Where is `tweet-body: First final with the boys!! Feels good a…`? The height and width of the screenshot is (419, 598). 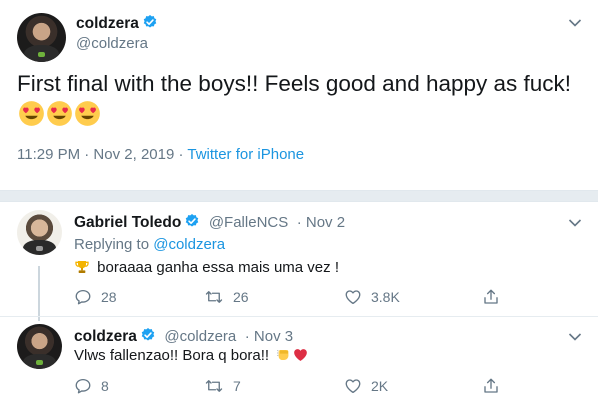
tweet-body: First final with the boys!! Feels good a… is located at coordinates (294, 83).